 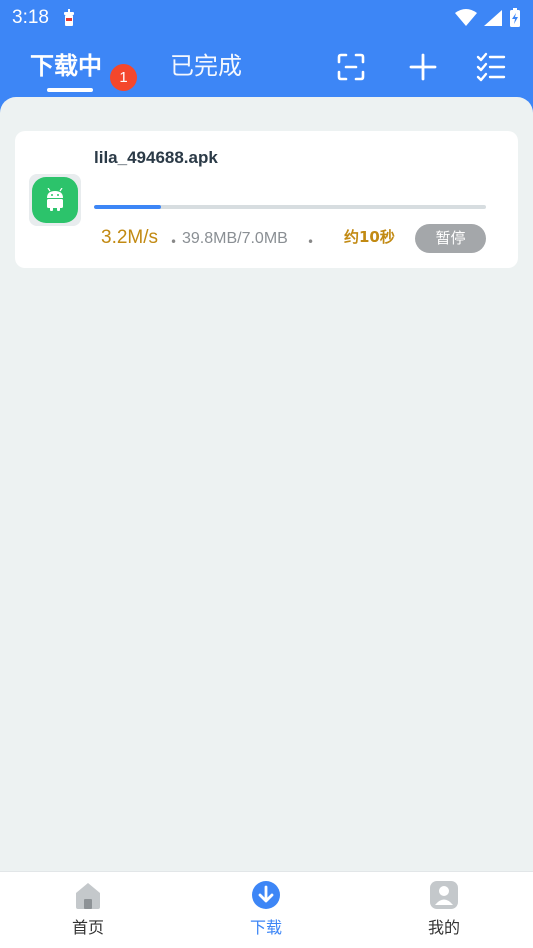 What do you see at coordinates (266, 895) in the screenshot?
I see `download-icon` at bounding box center [266, 895].